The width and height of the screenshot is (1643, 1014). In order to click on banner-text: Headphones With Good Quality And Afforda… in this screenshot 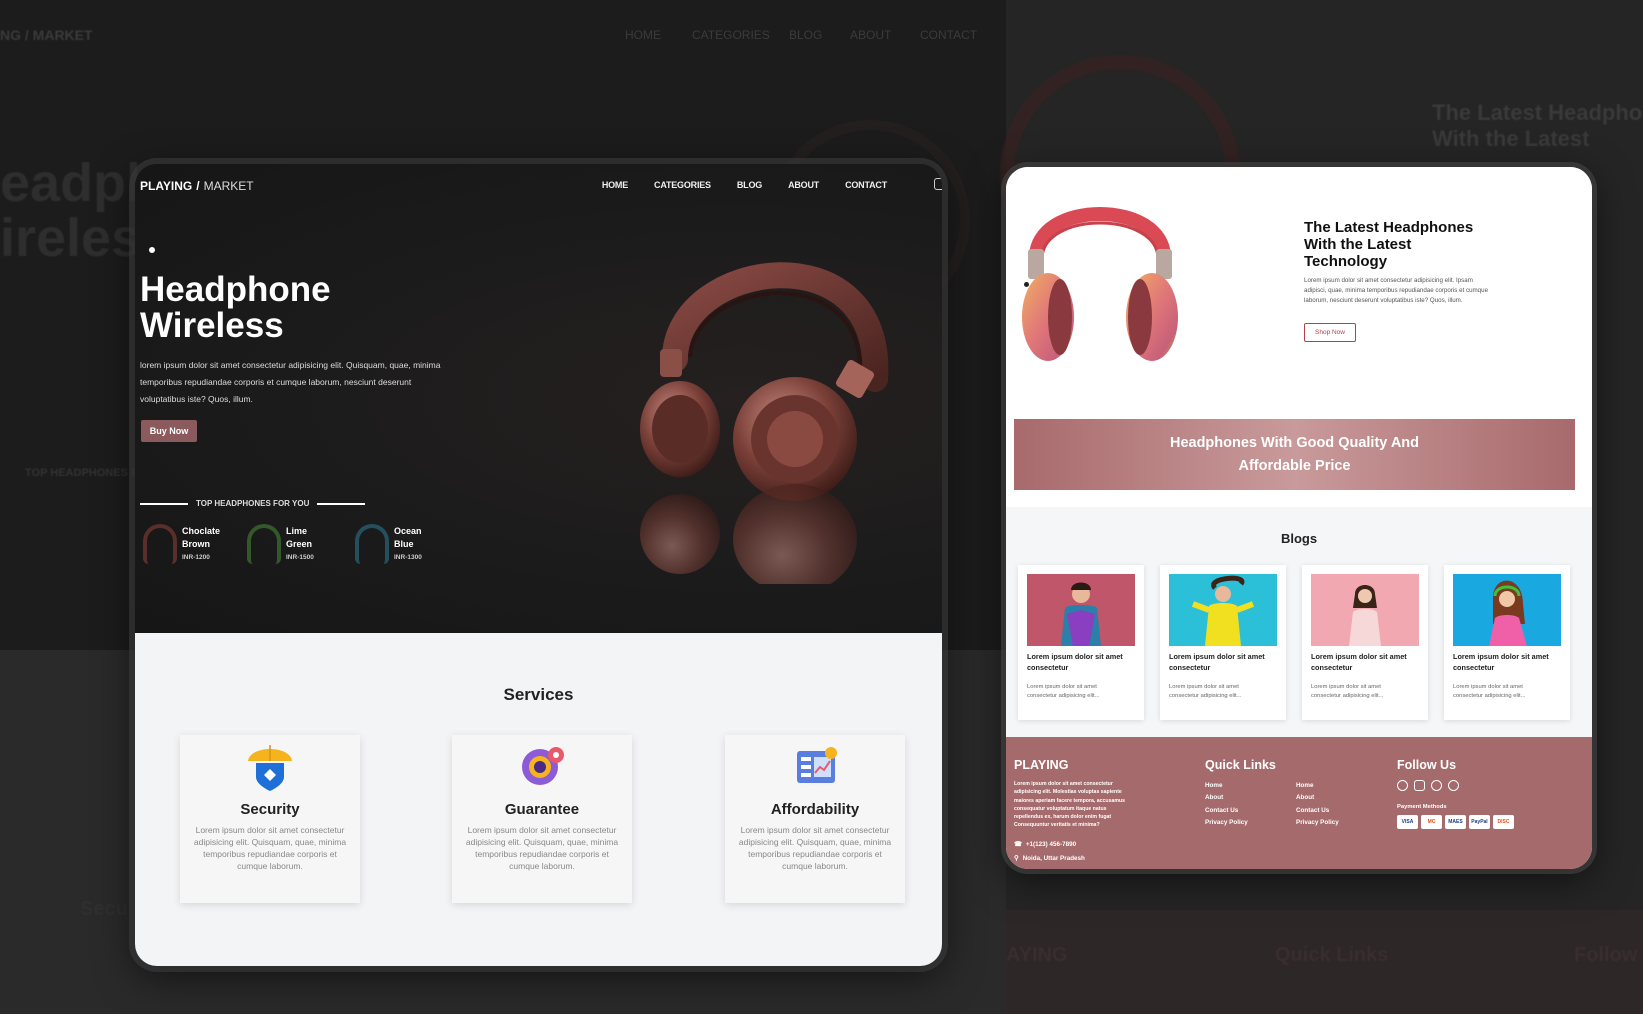, I will do `click(1294, 454)`.